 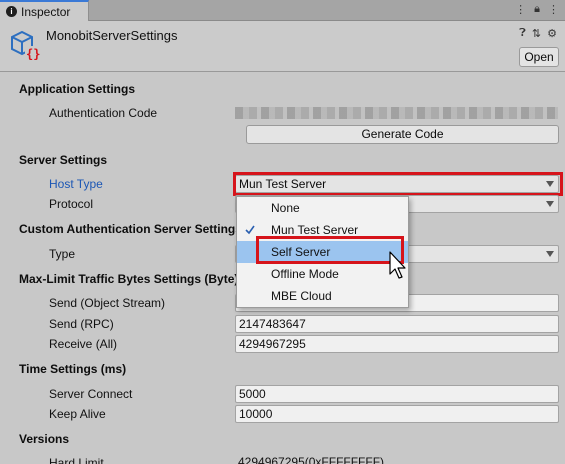 I want to click on settings-gear-icon: ⚙, so click(x=552, y=33).